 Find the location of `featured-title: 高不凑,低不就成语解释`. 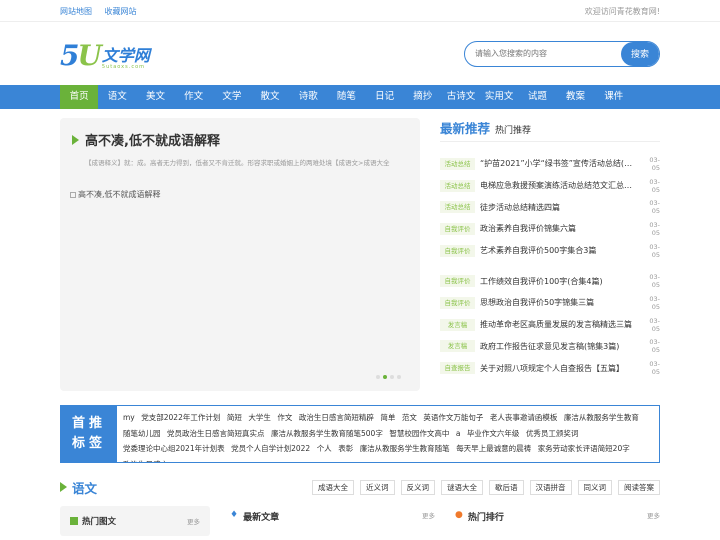

featured-title: 高不凑,低不就成语解释 is located at coordinates (152, 139).